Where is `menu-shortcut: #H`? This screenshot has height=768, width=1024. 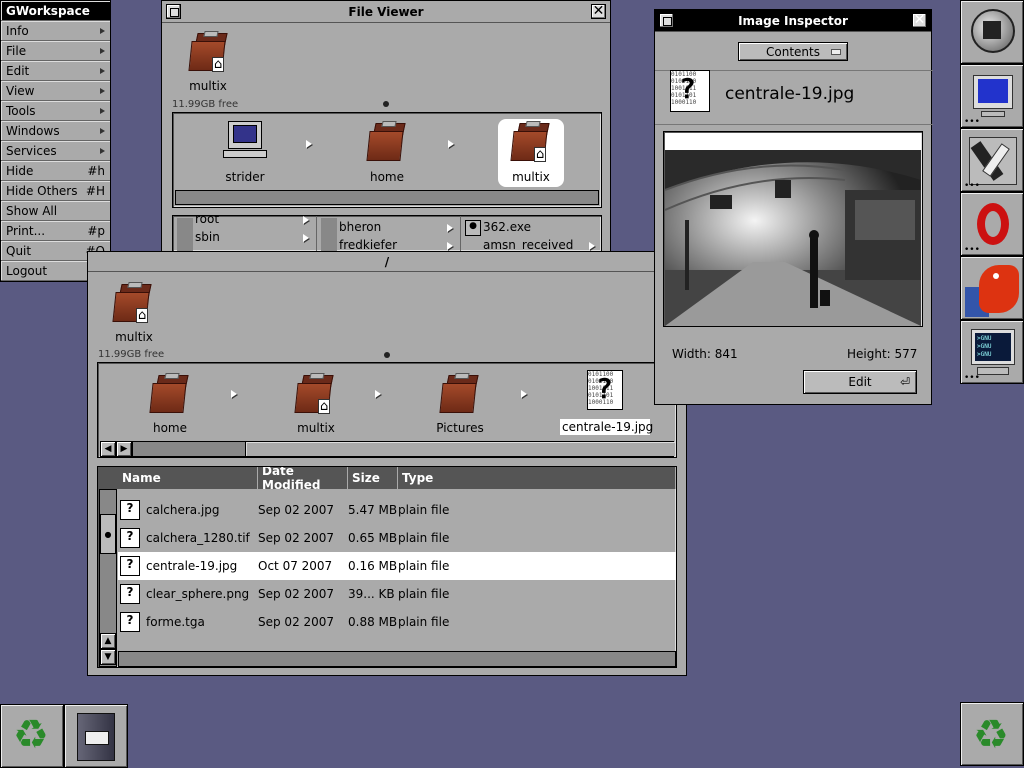 menu-shortcut: #H is located at coordinates (95, 190).